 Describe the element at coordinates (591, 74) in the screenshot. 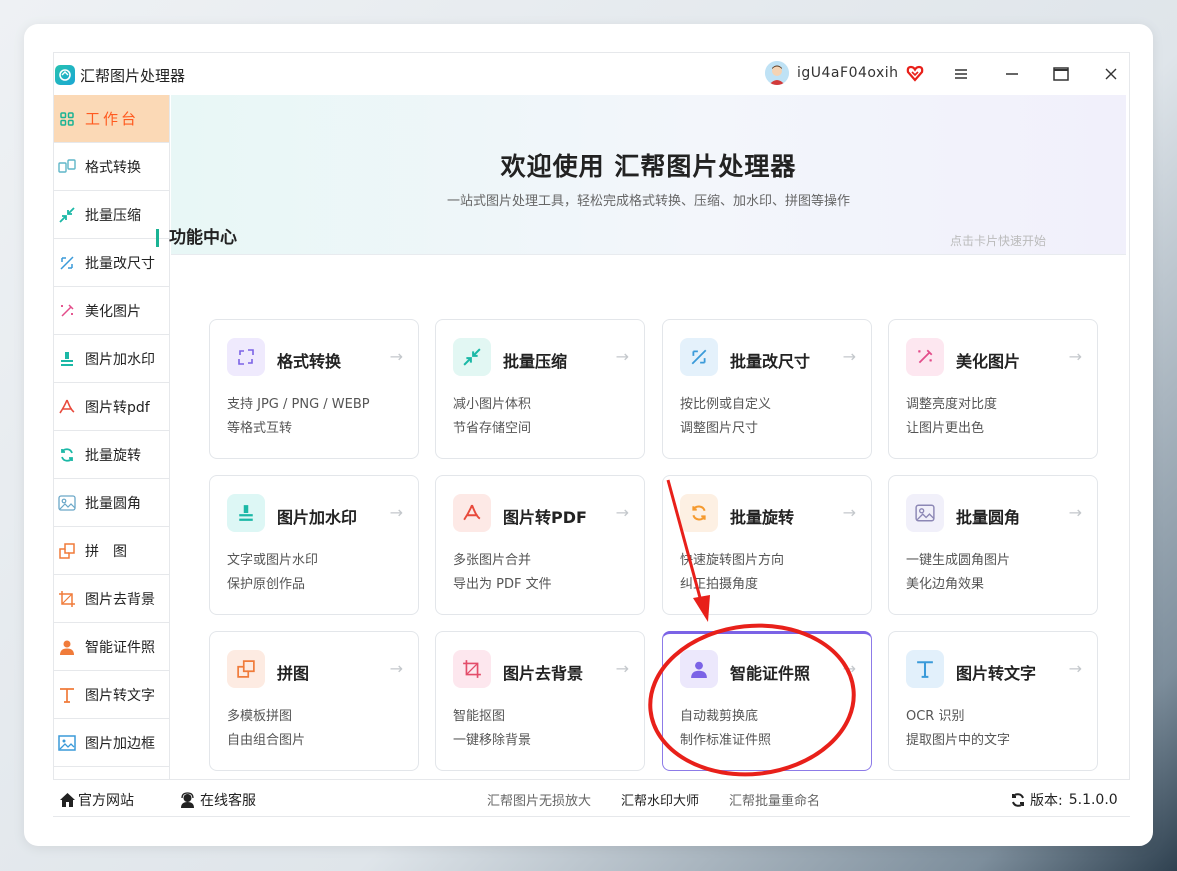

I see `title-bar: 汇帮图片处理器 igU4aF04oxih` at that location.